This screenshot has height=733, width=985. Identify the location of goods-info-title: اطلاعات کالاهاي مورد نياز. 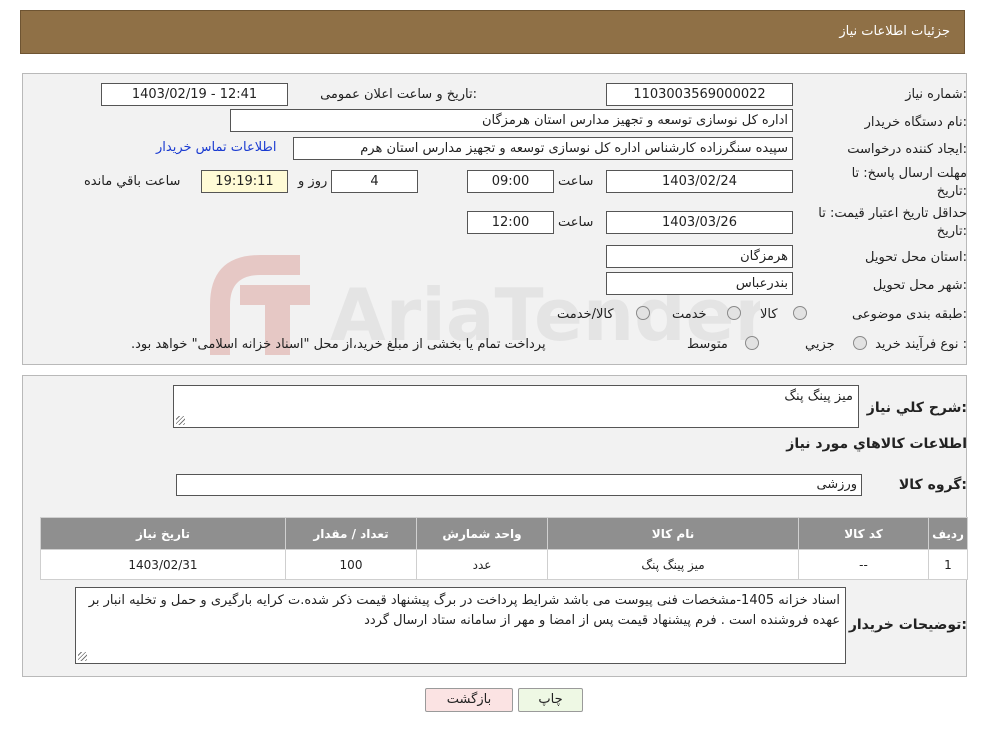
(876, 444).